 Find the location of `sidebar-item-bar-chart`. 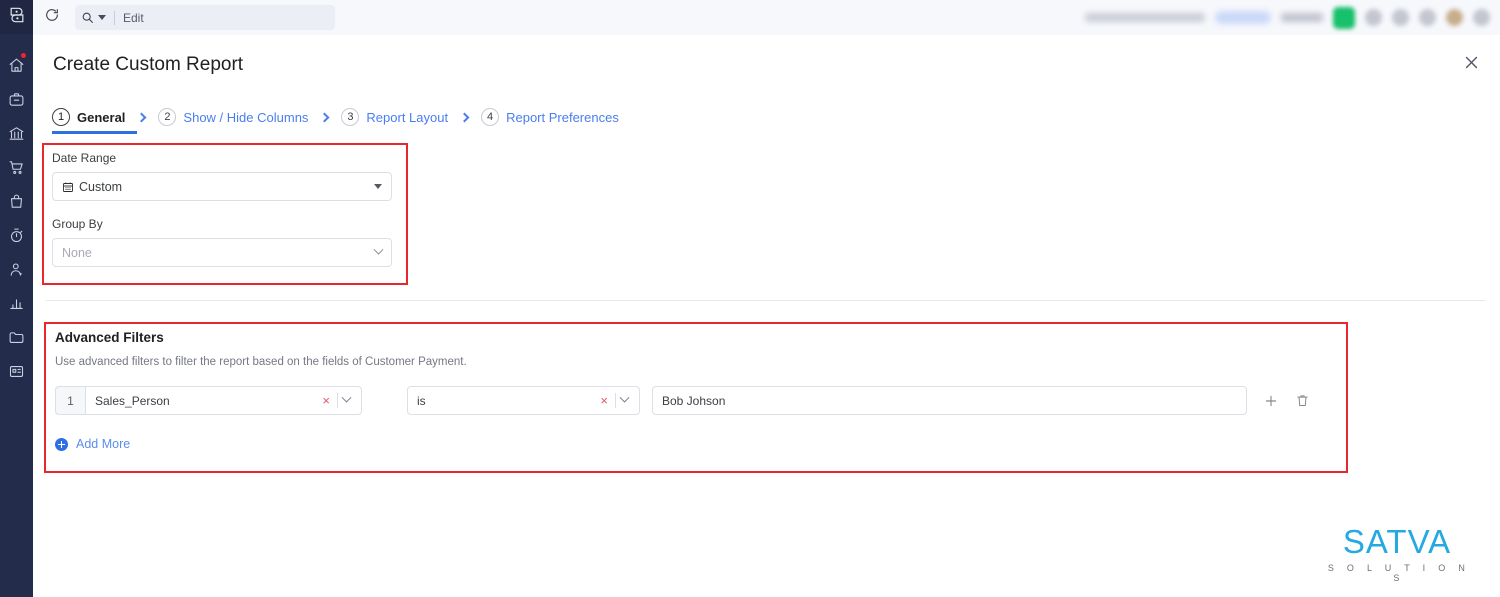

sidebar-item-bar-chart is located at coordinates (16, 303).